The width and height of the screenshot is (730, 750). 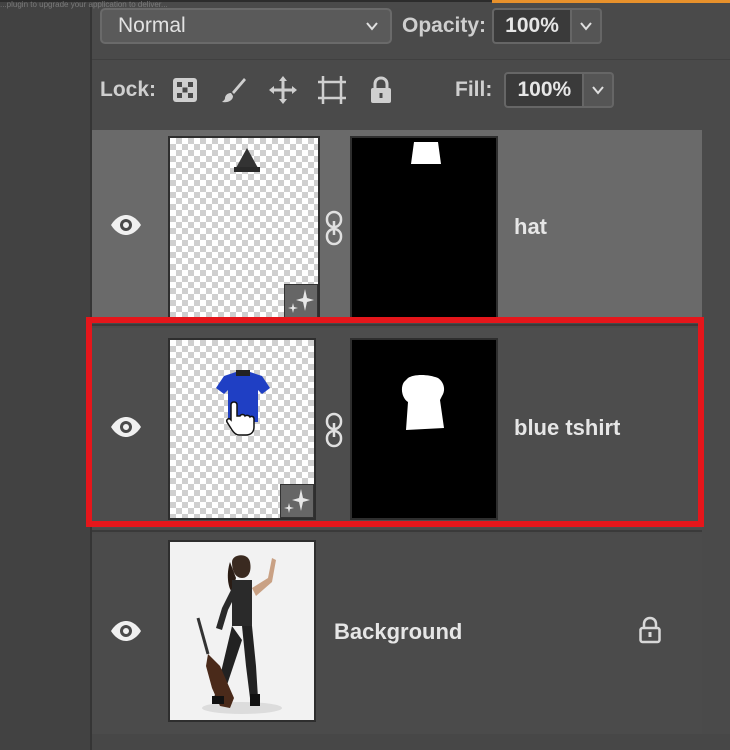 What do you see at coordinates (611, 1) in the screenshot?
I see `active-tab-accent` at bounding box center [611, 1].